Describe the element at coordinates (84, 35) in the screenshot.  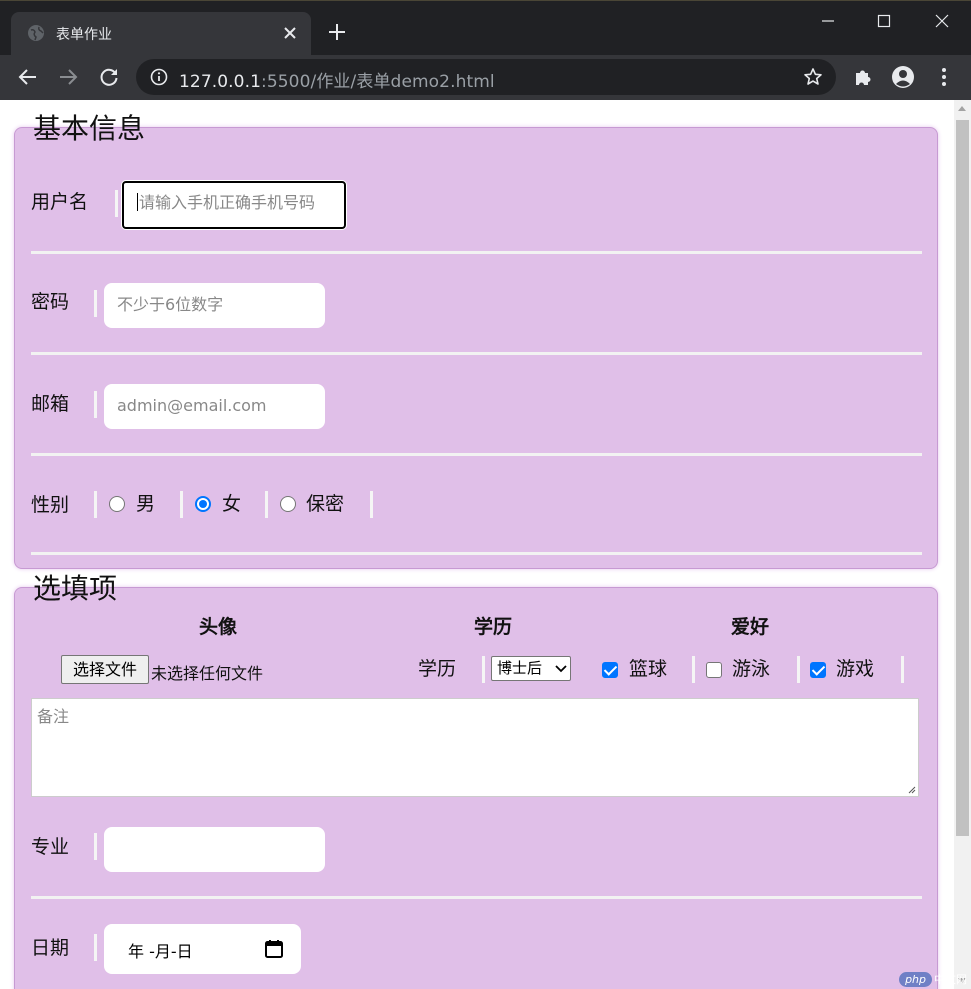
I see `tab-title: 表单作业` at that location.